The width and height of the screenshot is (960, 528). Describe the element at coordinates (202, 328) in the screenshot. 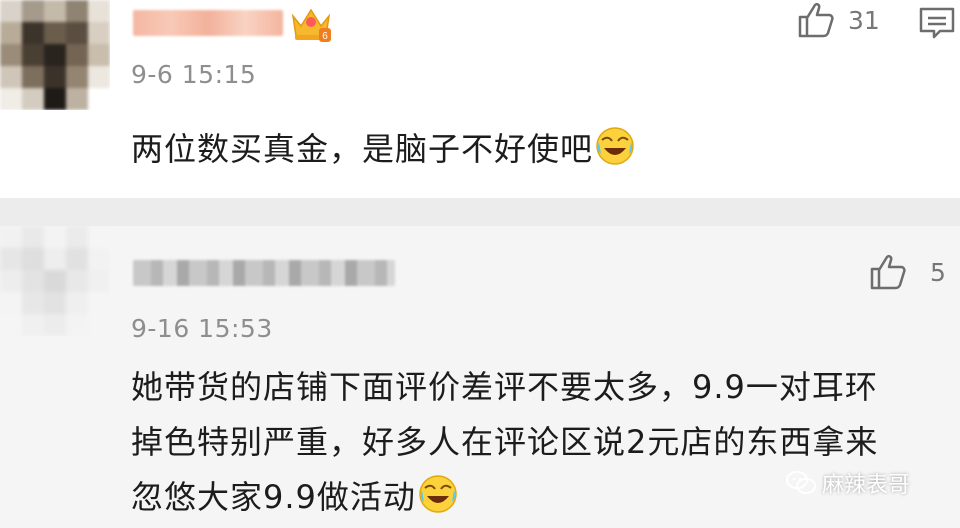

I see `comment-time: 9-16 15:53` at that location.